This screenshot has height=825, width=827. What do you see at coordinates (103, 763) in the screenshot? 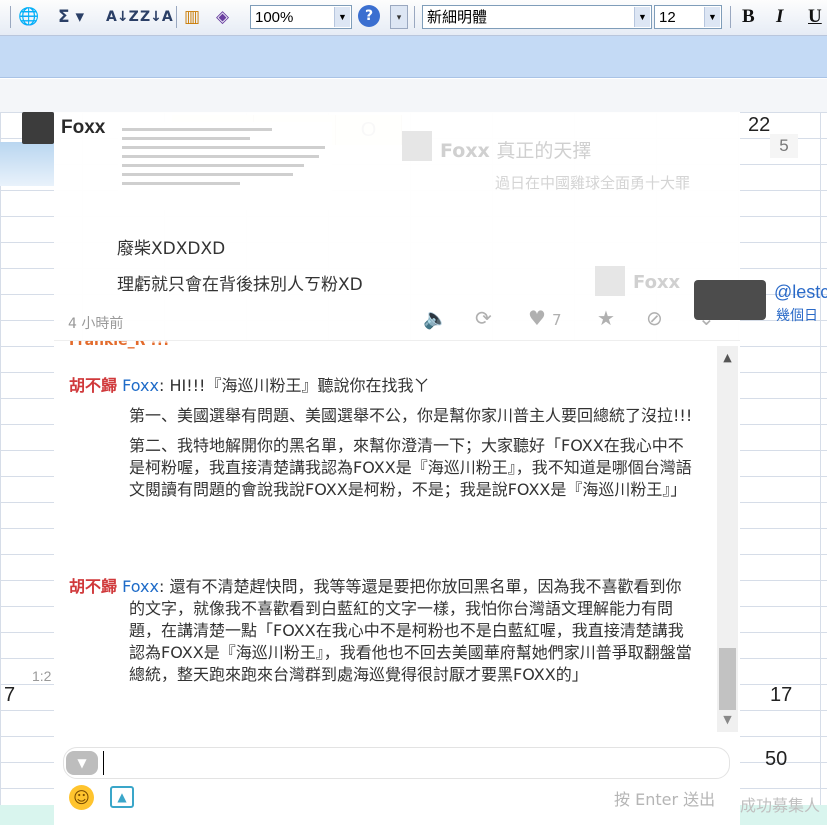
I see `text-caret` at bounding box center [103, 763].